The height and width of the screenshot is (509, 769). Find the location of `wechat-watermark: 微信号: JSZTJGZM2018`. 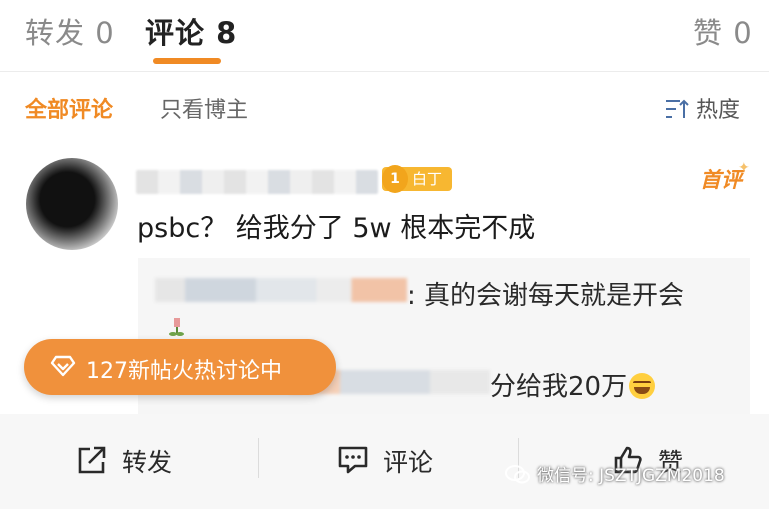

wechat-watermark: 微信号: JSZTJGZM2018 is located at coordinates (615, 473).